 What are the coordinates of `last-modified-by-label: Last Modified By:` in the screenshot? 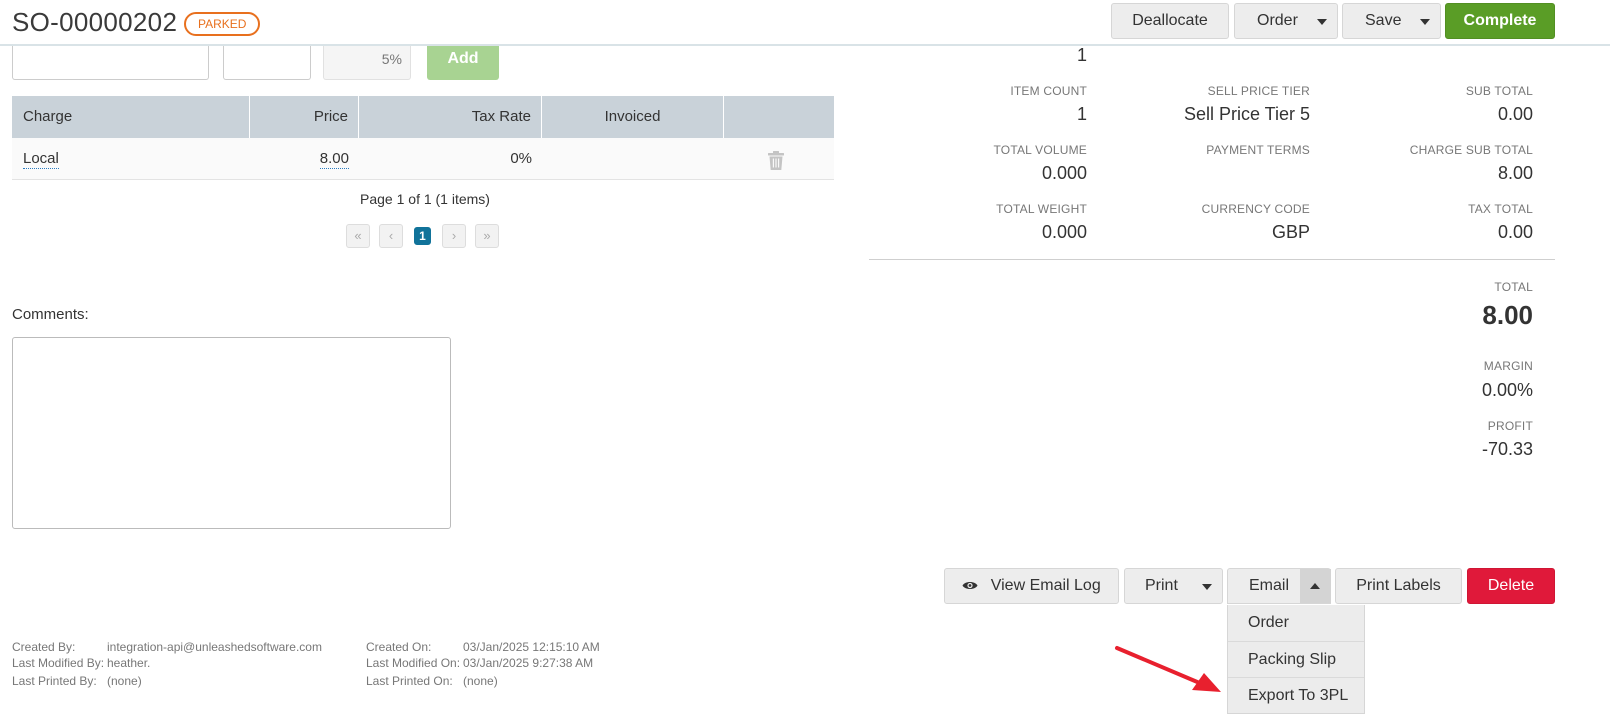 It's located at (58, 663).